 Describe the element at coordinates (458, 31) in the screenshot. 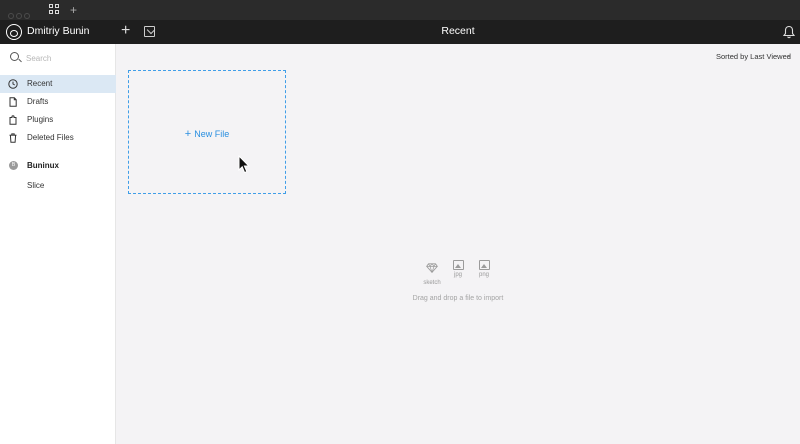

I see `page-title: Recent` at that location.